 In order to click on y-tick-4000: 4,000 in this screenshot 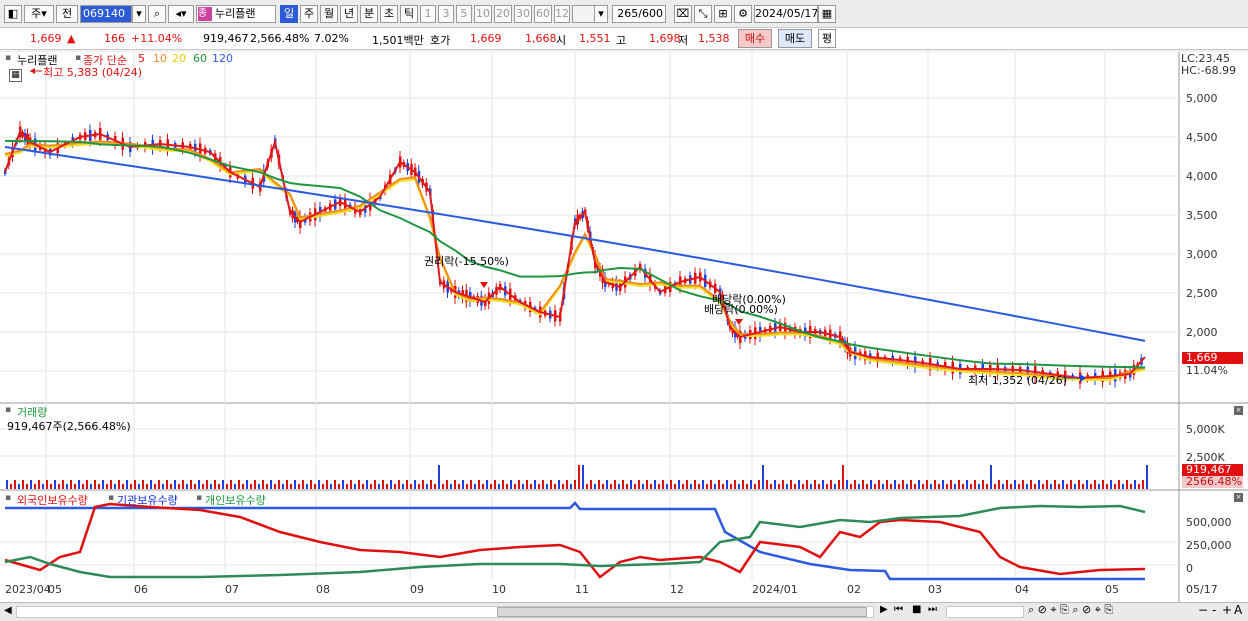, I will do `click(1202, 176)`.